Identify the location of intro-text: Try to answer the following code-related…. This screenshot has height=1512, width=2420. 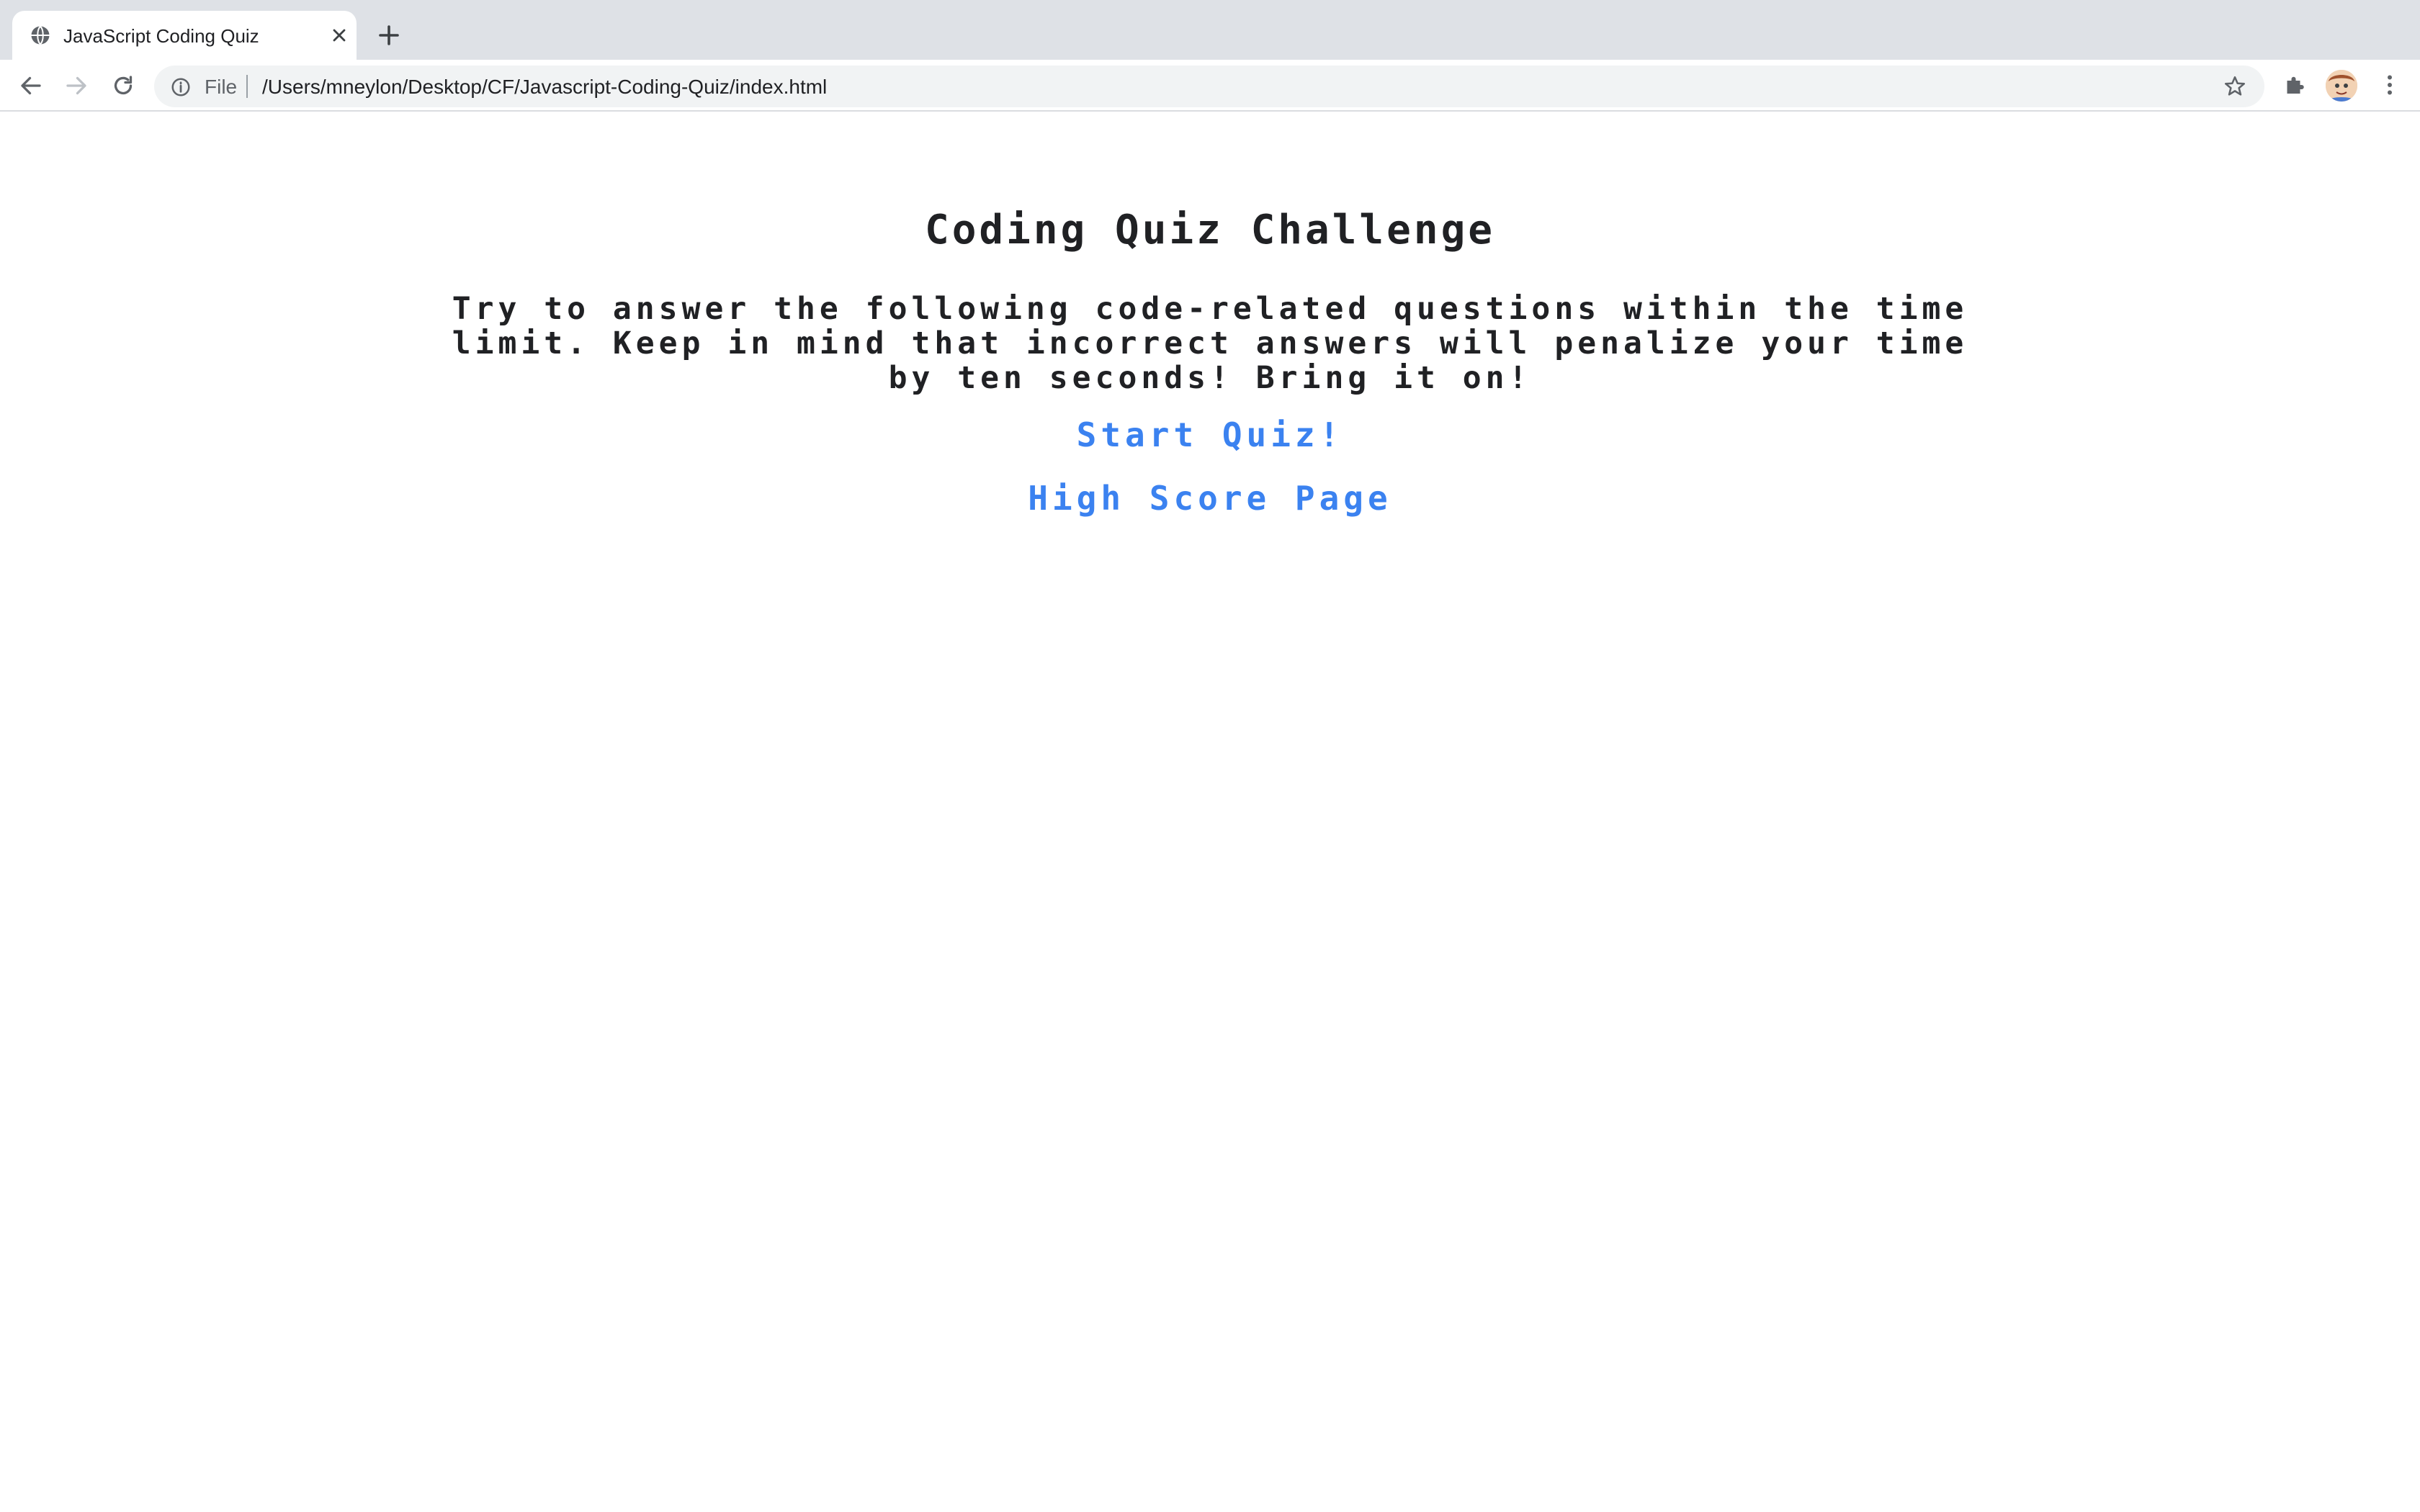
(1210, 343).